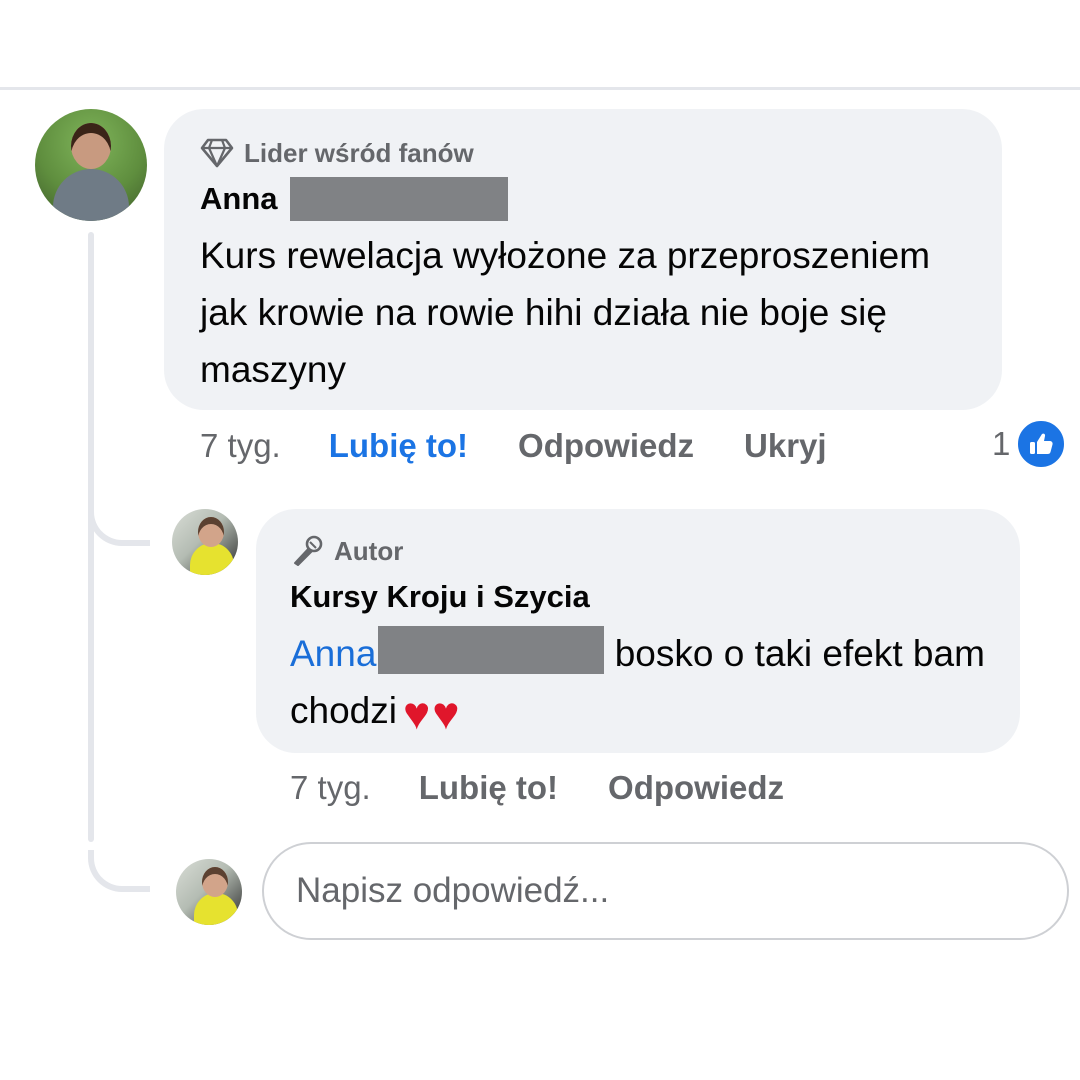  I want to click on reply-author: Kursy Kroju i Szycia, so click(638, 597).